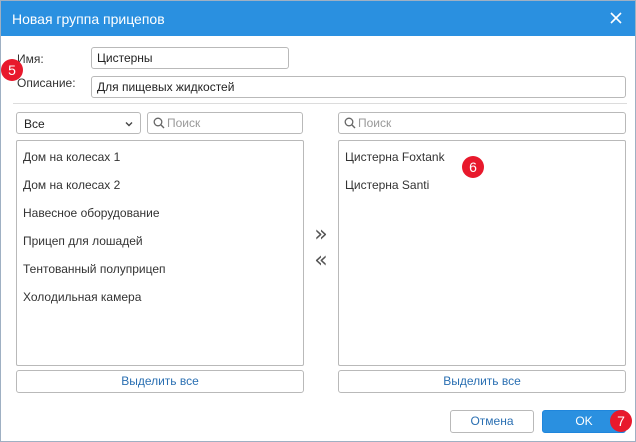 This screenshot has height=442, width=636. What do you see at coordinates (321, 261) in the screenshot?
I see `remove-selected-button: «` at bounding box center [321, 261].